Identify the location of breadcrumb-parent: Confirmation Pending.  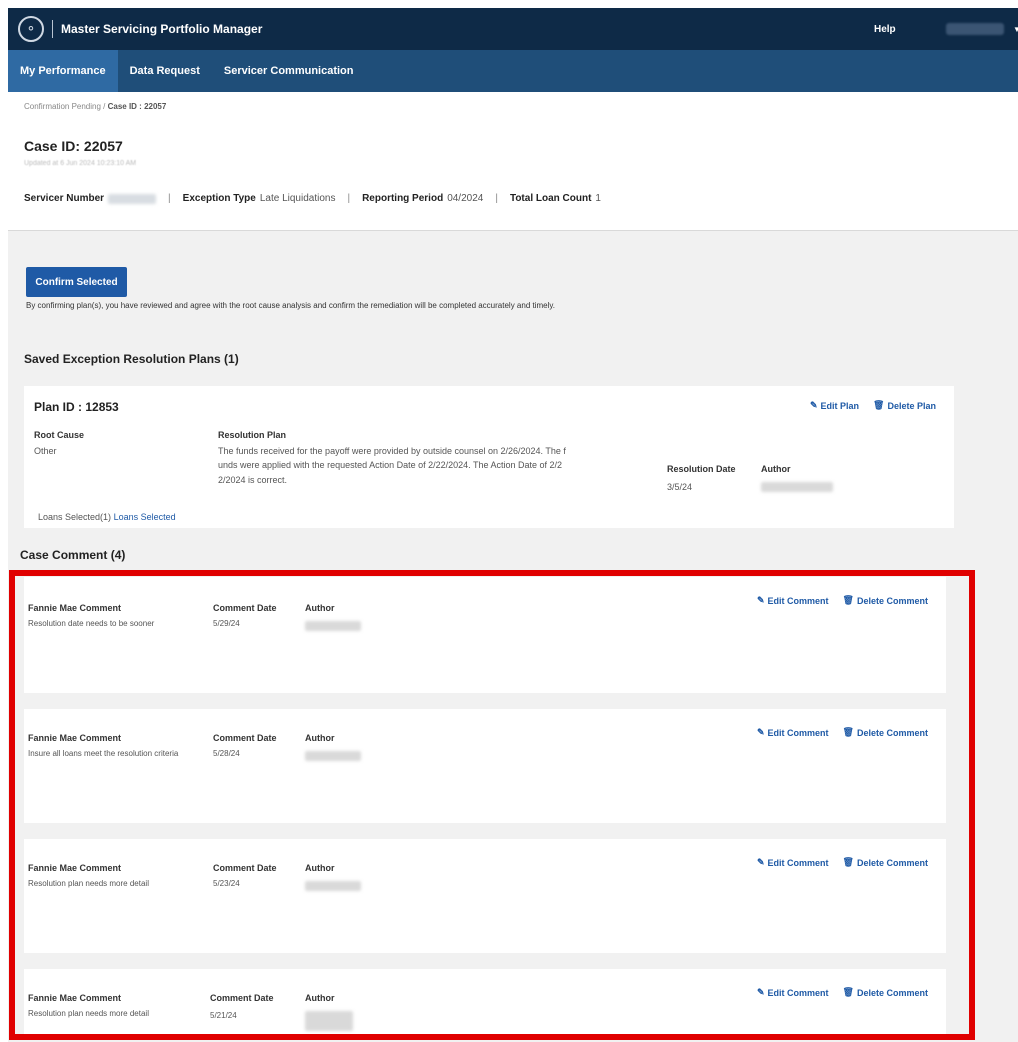
(62, 106).